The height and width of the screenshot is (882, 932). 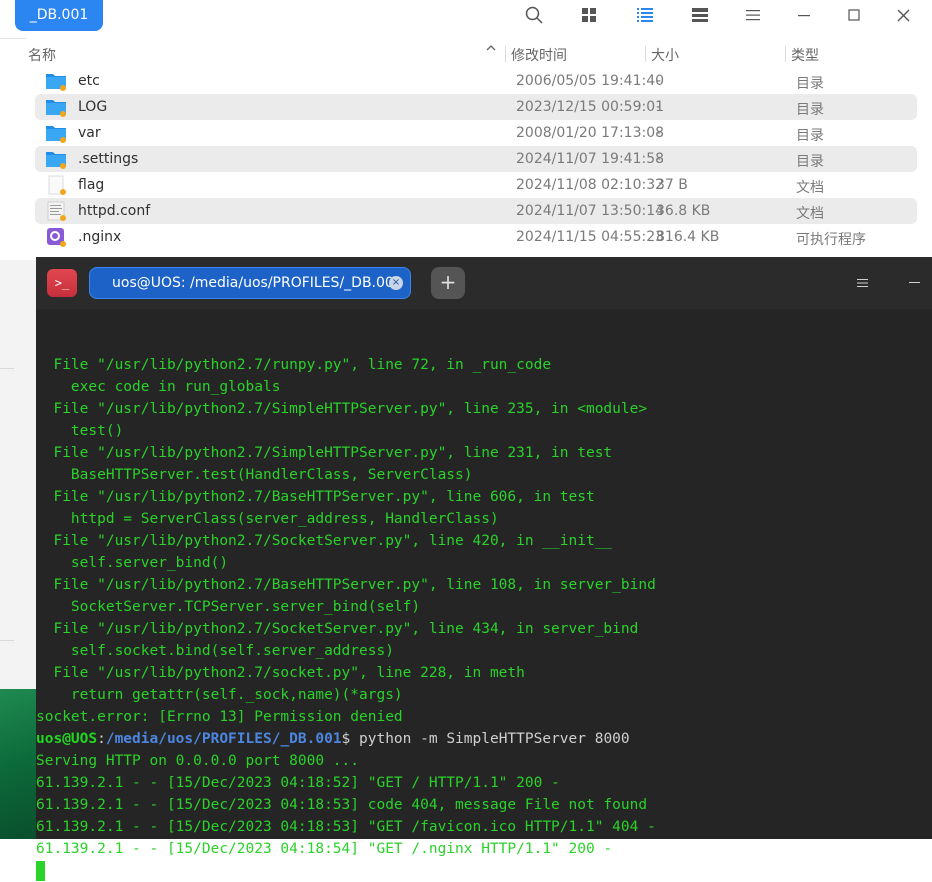 What do you see at coordinates (89, 133) in the screenshot?
I see `file-name: var` at bounding box center [89, 133].